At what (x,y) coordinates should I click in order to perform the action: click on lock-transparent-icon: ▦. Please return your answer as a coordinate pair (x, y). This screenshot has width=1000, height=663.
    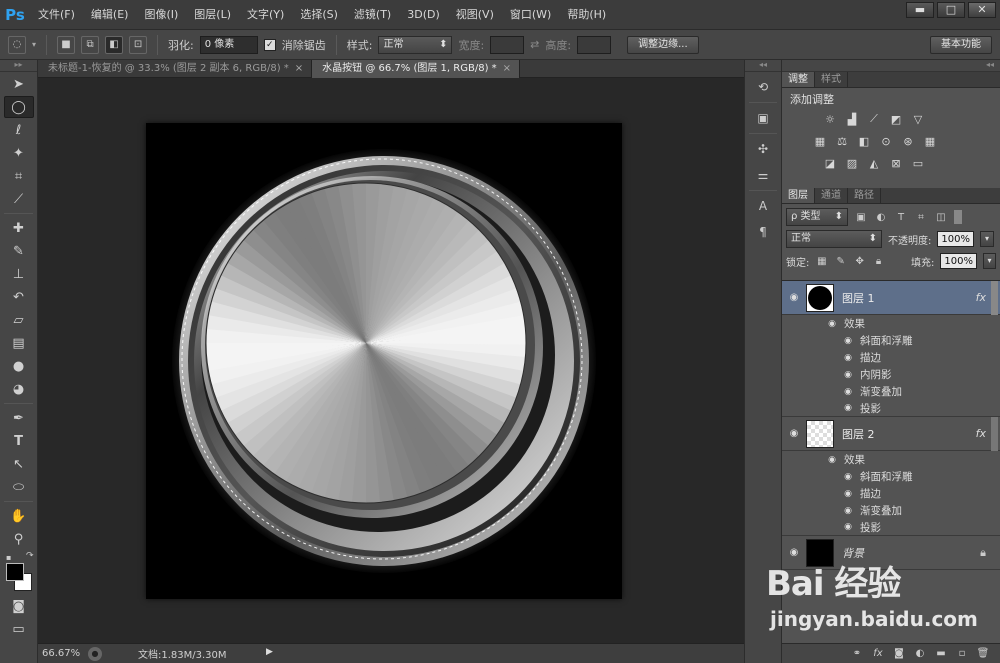
    Looking at the image, I should click on (821, 261).